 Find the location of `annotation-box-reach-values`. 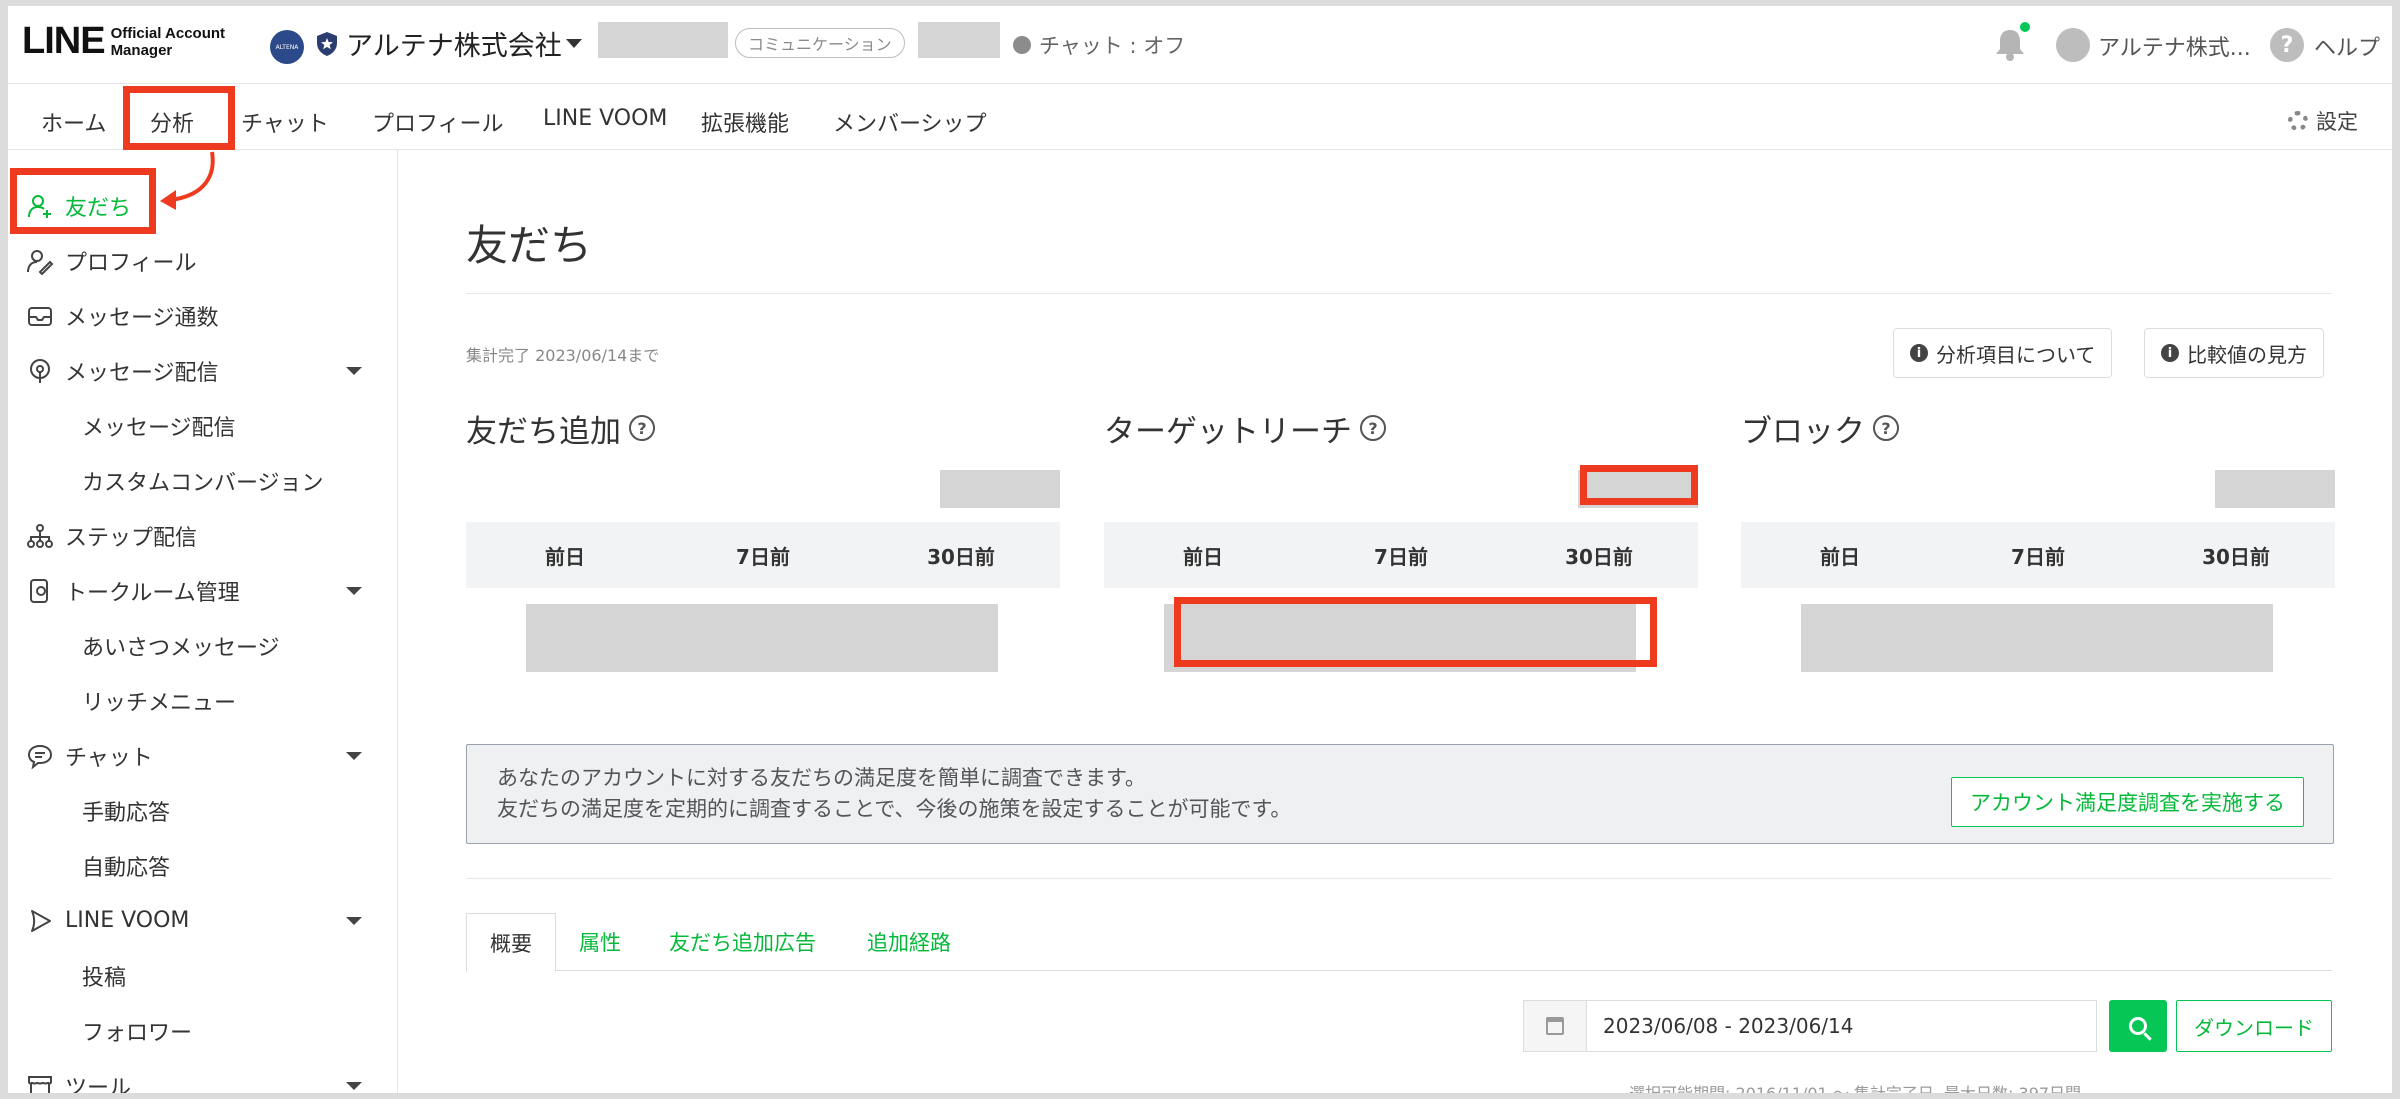

annotation-box-reach-values is located at coordinates (1415, 632).